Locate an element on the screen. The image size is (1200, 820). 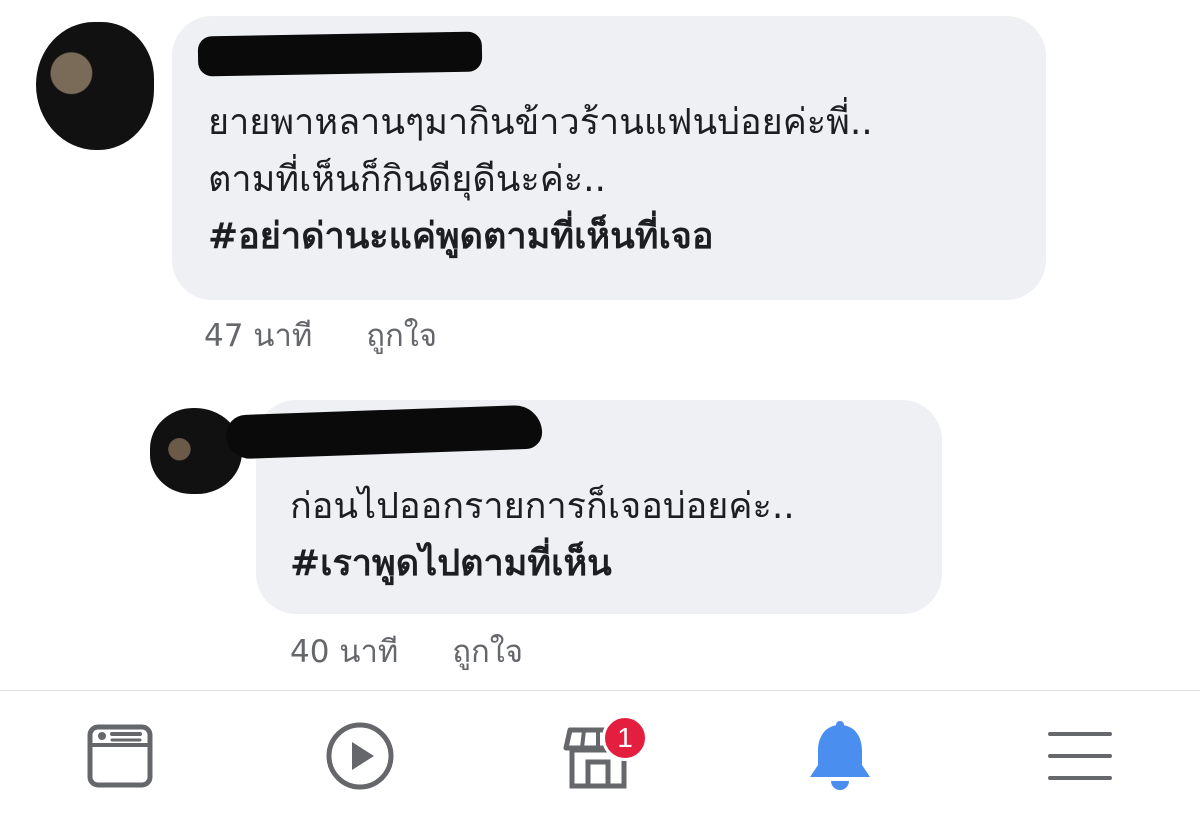
comment-timestamp: 47 นาที is located at coordinates (258, 336).